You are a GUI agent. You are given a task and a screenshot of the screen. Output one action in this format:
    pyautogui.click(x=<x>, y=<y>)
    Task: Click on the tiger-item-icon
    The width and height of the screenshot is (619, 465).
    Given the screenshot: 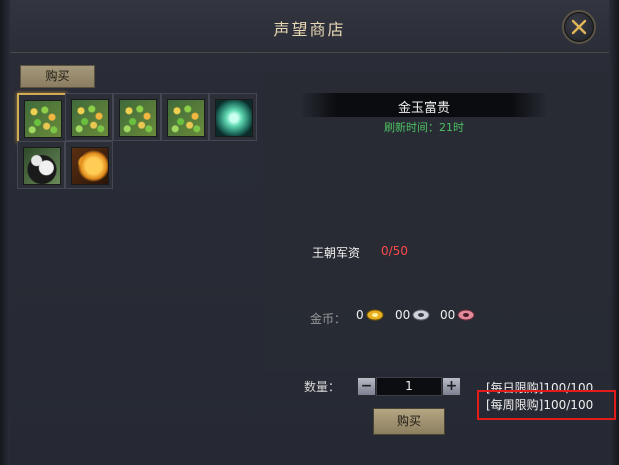 What is the action you would take?
    pyautogui.click(x=90, y=166)
    